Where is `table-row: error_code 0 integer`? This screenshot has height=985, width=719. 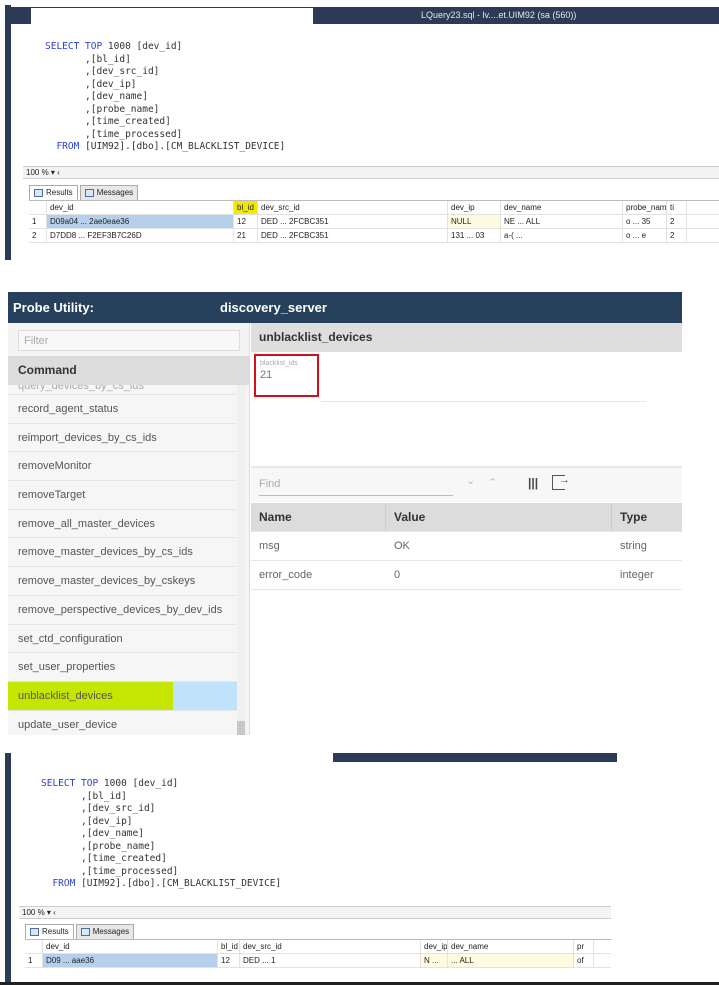 table-row: error_code 0 integer is located at coordinates (466, 575).